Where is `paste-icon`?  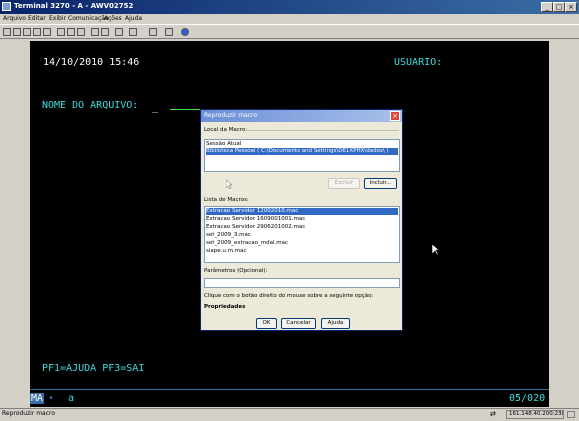
paste-icon is located at coordinates (27, 32).